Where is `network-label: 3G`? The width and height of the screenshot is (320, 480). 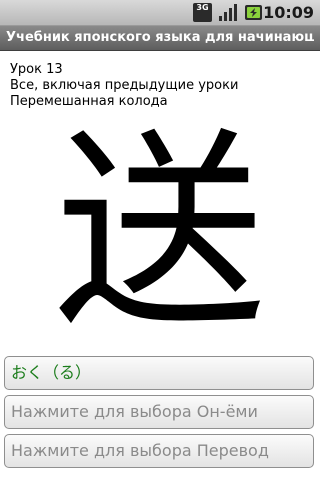
network-label: 3G is located at coordinates (202, 7).